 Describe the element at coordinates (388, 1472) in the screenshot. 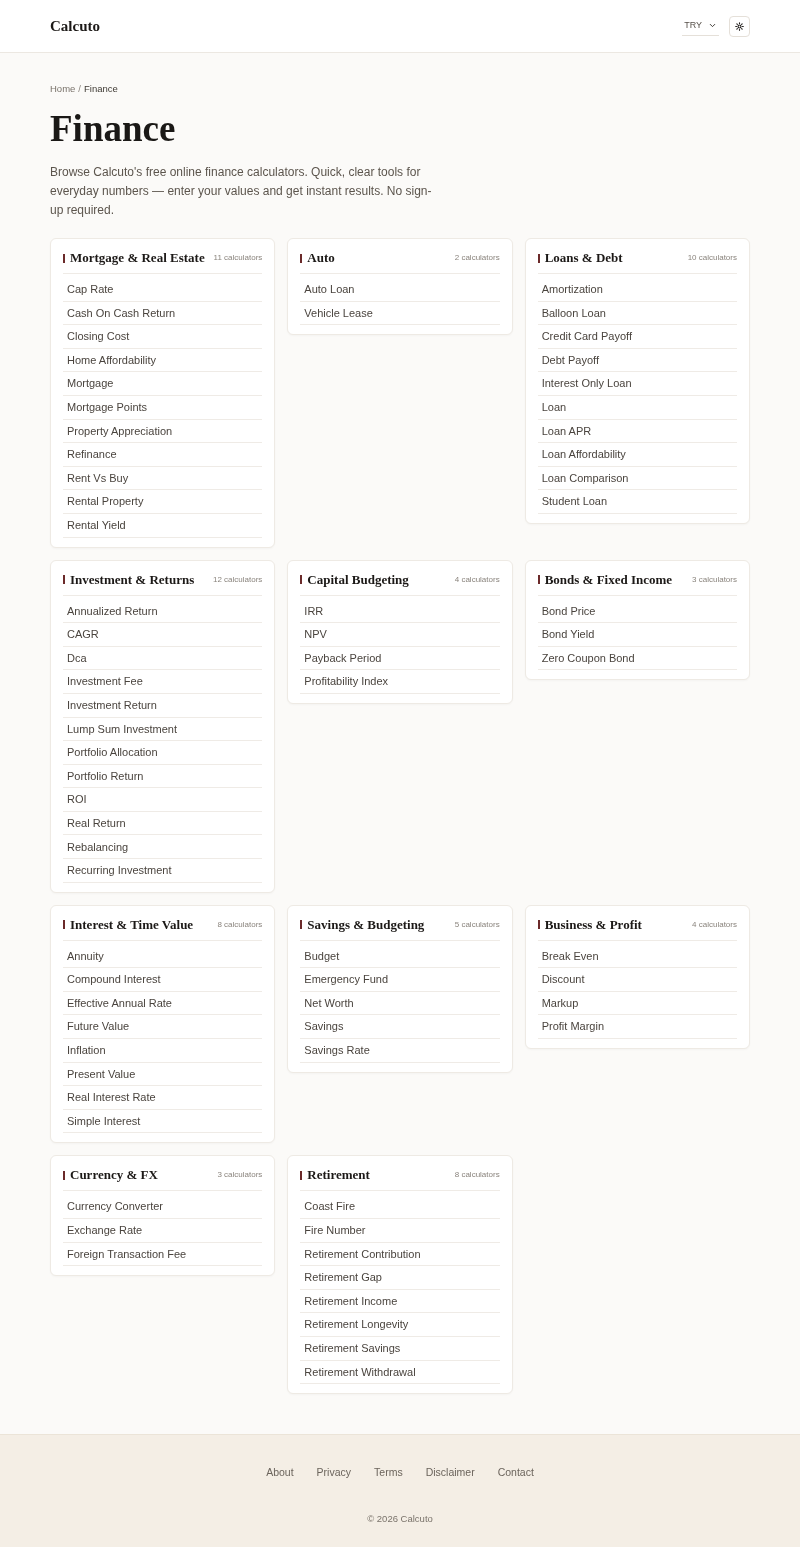

I see `footer-link: Terms` at that location.